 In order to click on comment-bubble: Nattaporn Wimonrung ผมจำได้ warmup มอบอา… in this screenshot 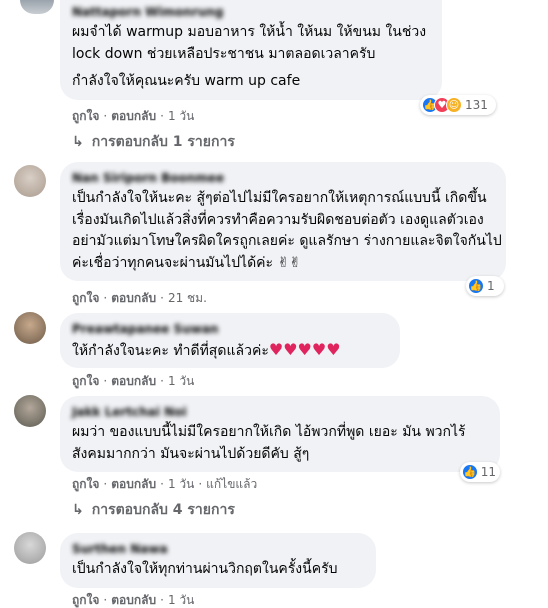, I will do `click(251, 50)`.